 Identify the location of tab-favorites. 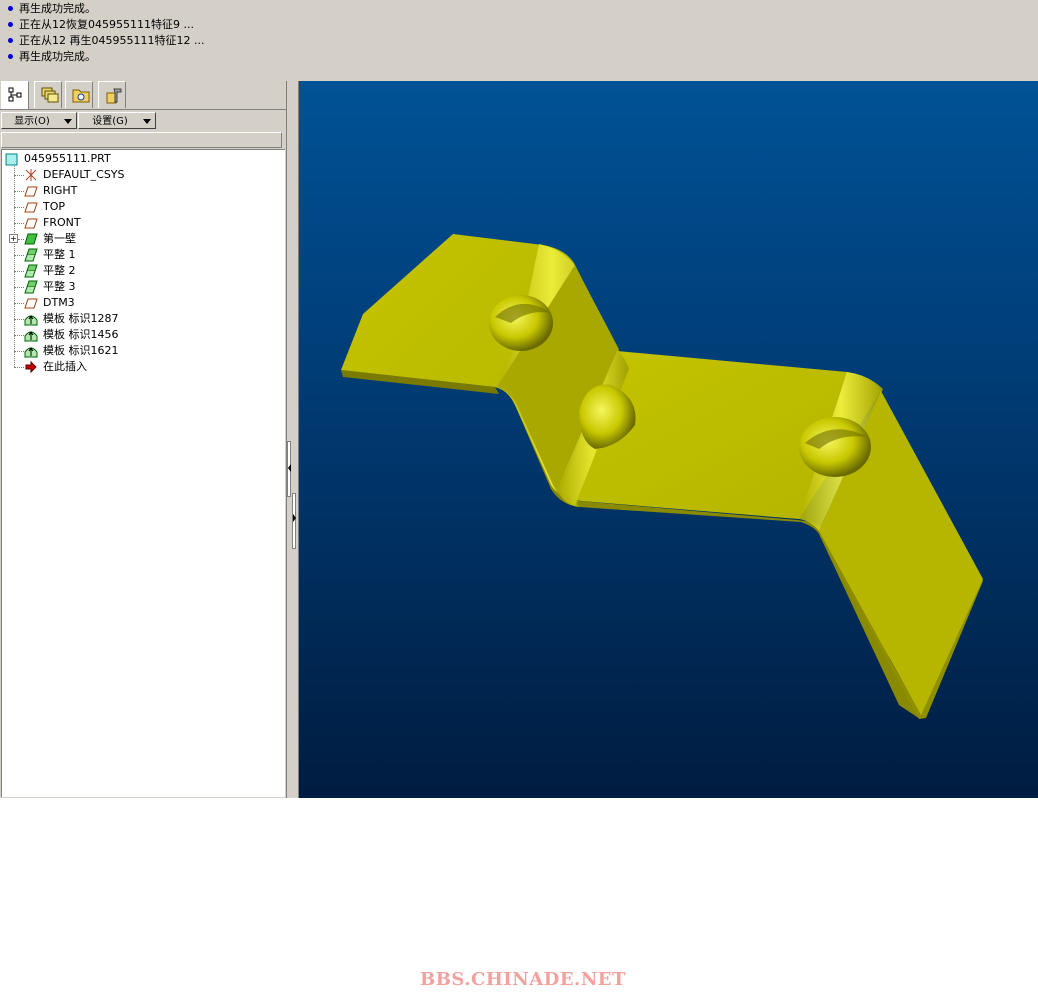
(112, 94).